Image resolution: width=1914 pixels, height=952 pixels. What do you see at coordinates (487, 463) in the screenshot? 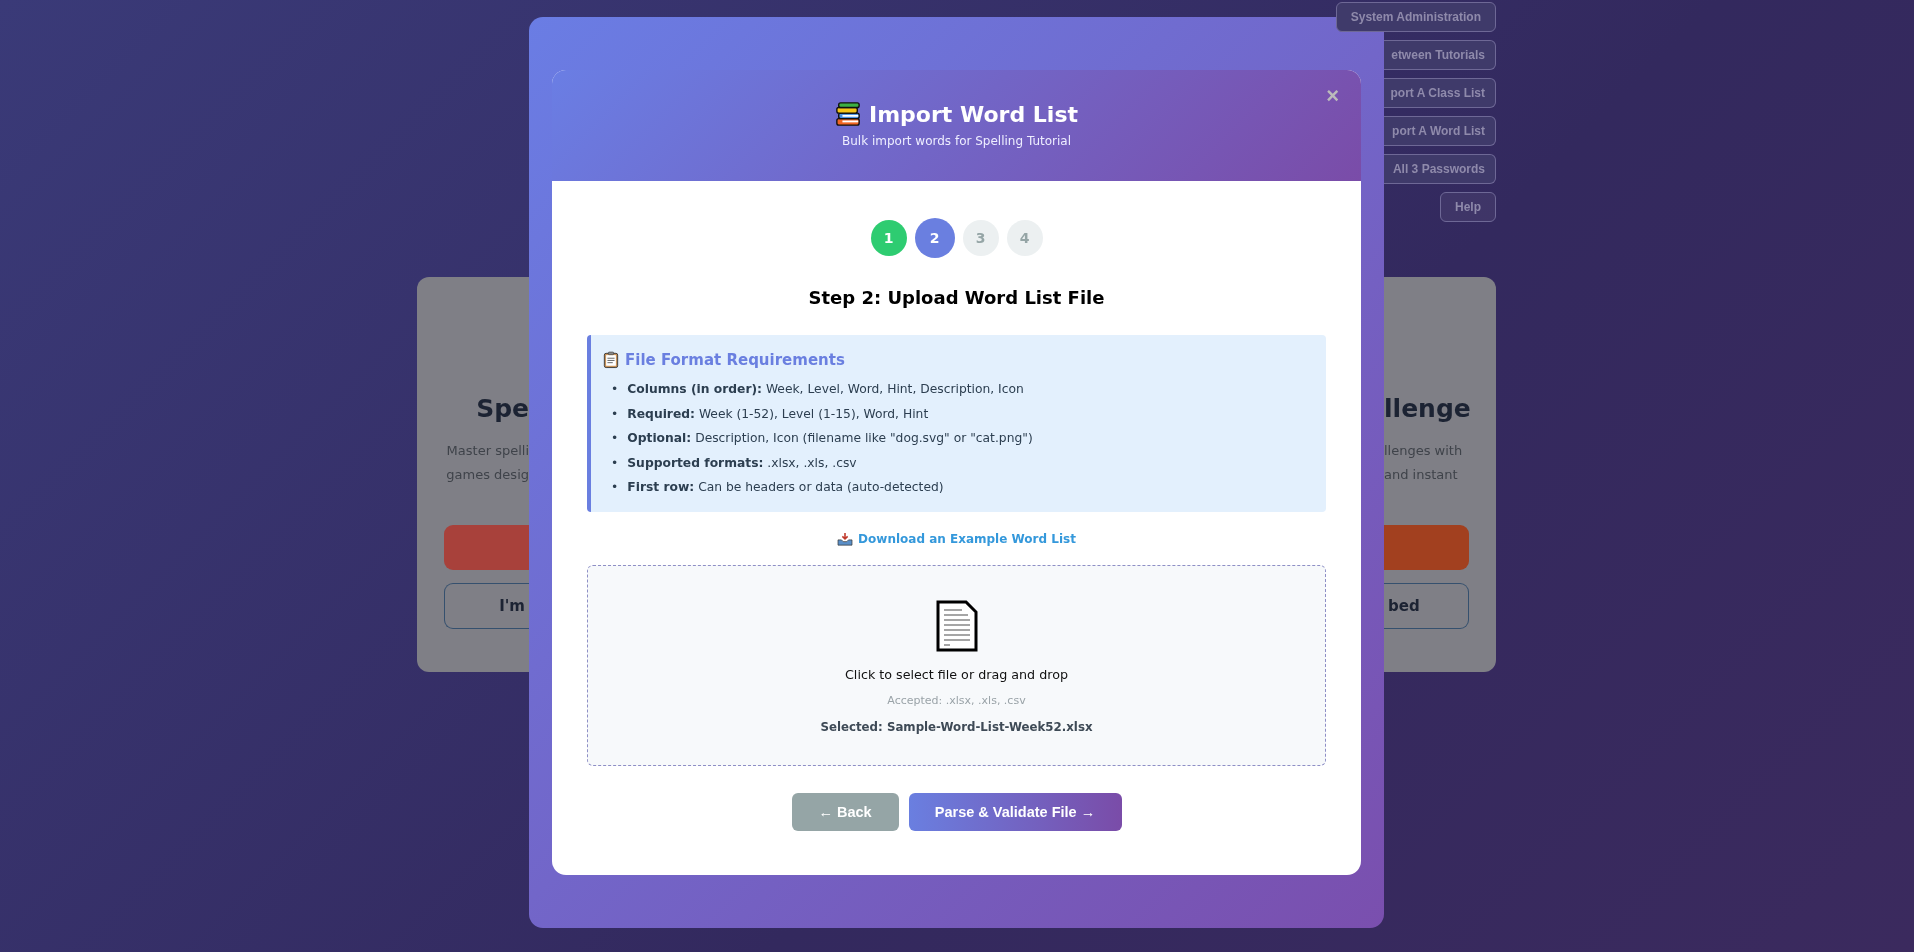
I see `card-description: Master spelli games desig` at bounding box center [487, 463].